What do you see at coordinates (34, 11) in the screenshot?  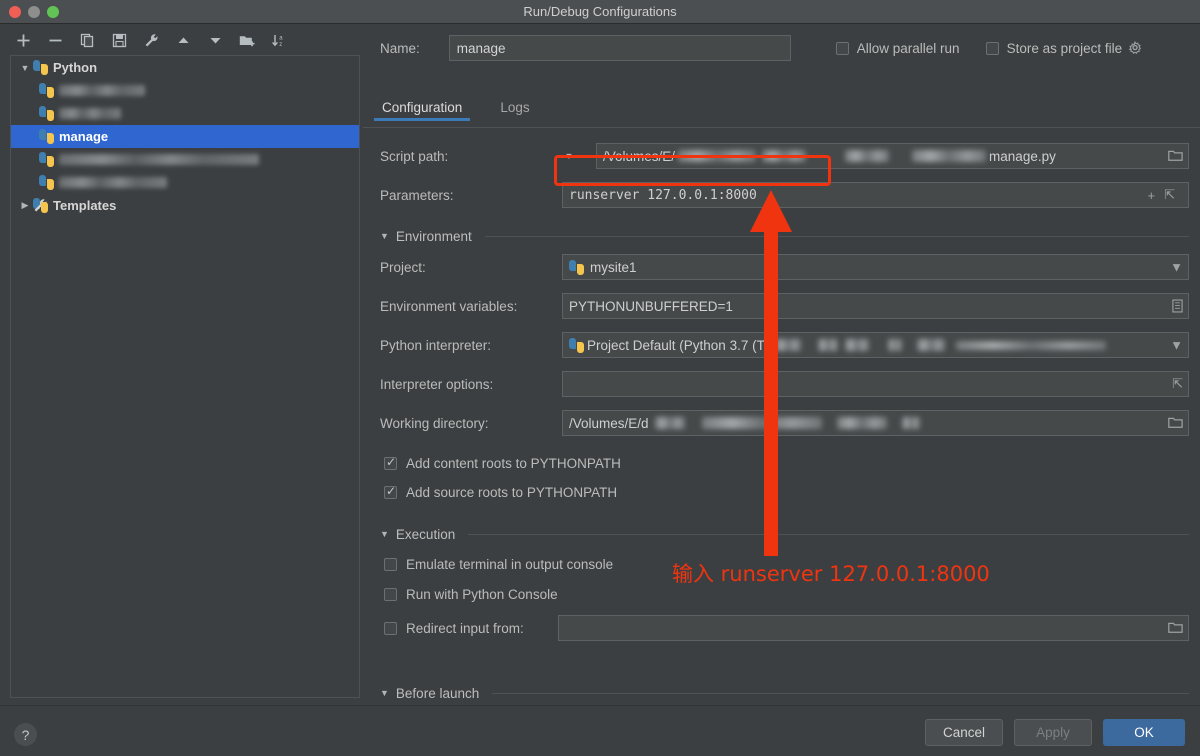 I see `minimize-button-icon` at bounding box center [34, 11].